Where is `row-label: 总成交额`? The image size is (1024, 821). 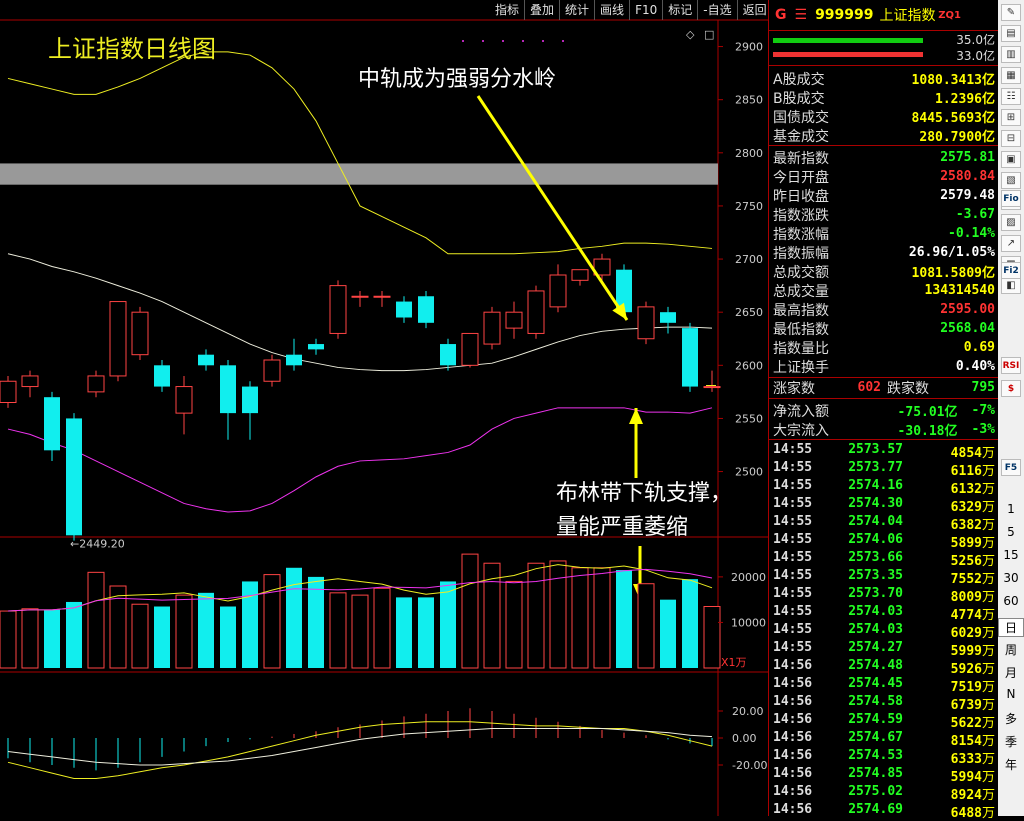 row-label: 总成交额 is located at coordinates (801, 272).